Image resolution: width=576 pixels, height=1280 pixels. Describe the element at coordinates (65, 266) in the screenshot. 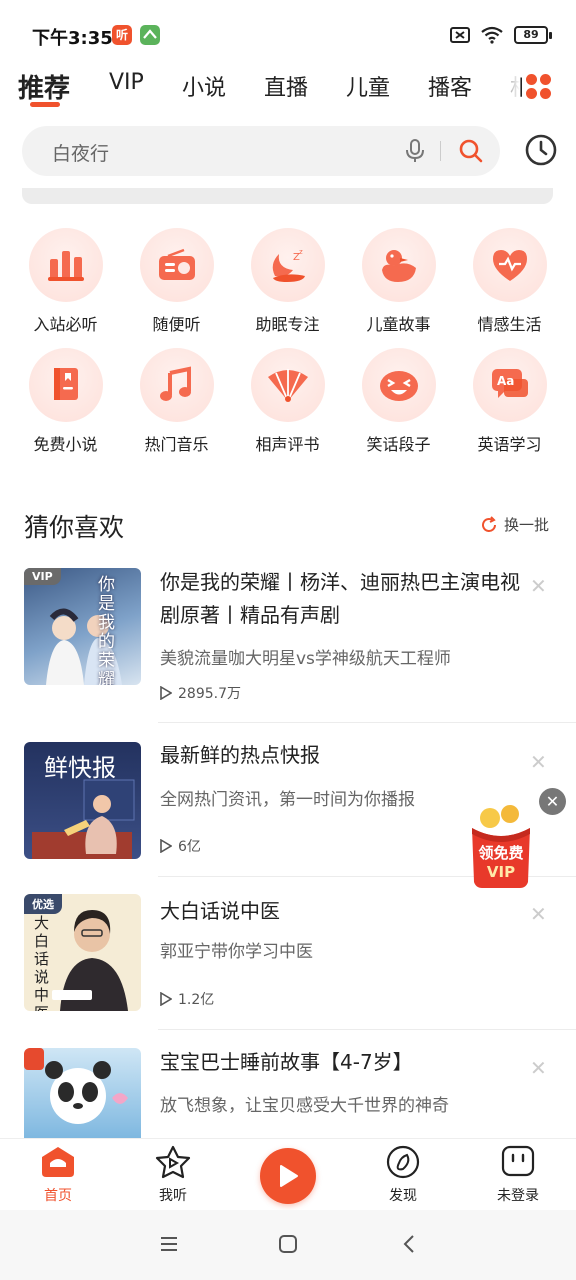

I see `bar-chart-icon` at that location.